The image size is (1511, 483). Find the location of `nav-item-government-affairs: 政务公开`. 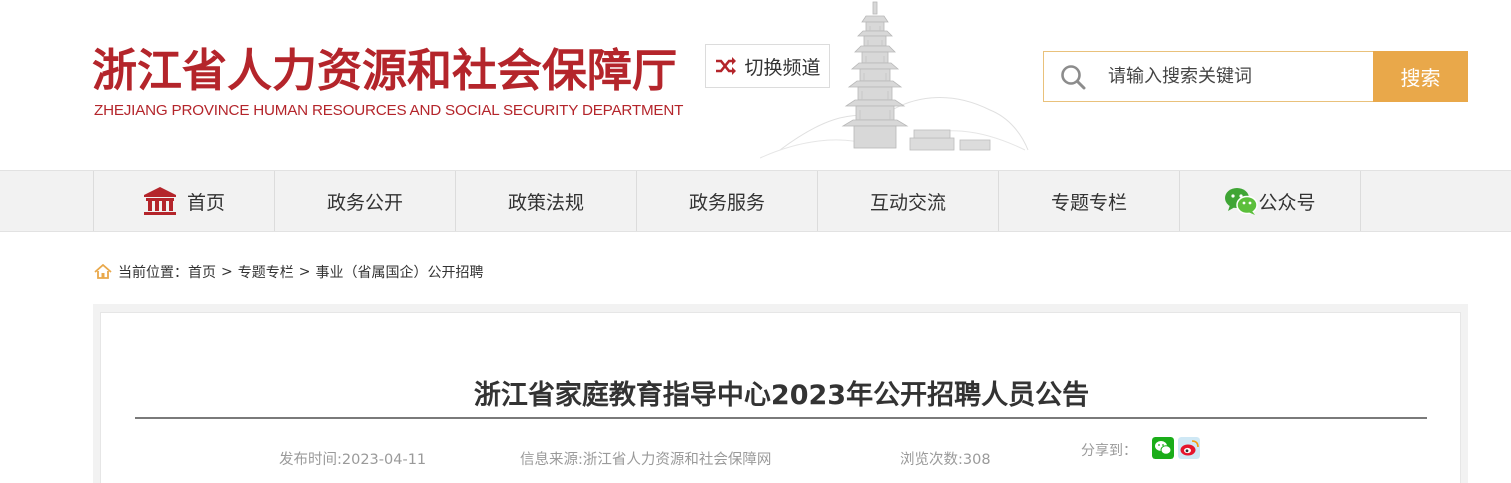

nav-item-government-affairs: 政务公开 is located at coordinates (365, 201).